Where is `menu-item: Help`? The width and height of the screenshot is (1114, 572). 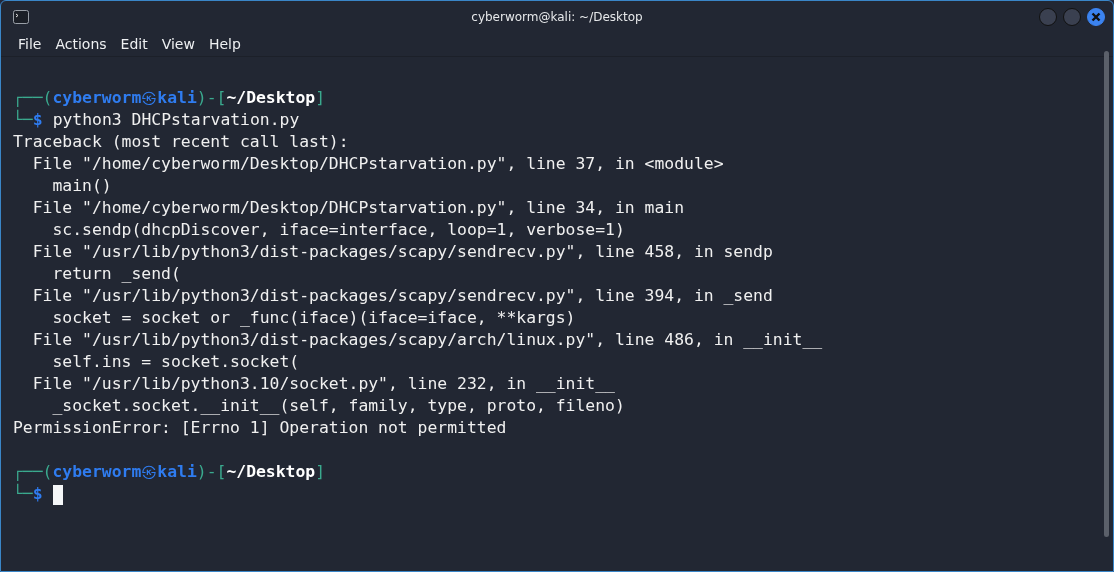 menu-item: Help is located at coordinates (224, 44).